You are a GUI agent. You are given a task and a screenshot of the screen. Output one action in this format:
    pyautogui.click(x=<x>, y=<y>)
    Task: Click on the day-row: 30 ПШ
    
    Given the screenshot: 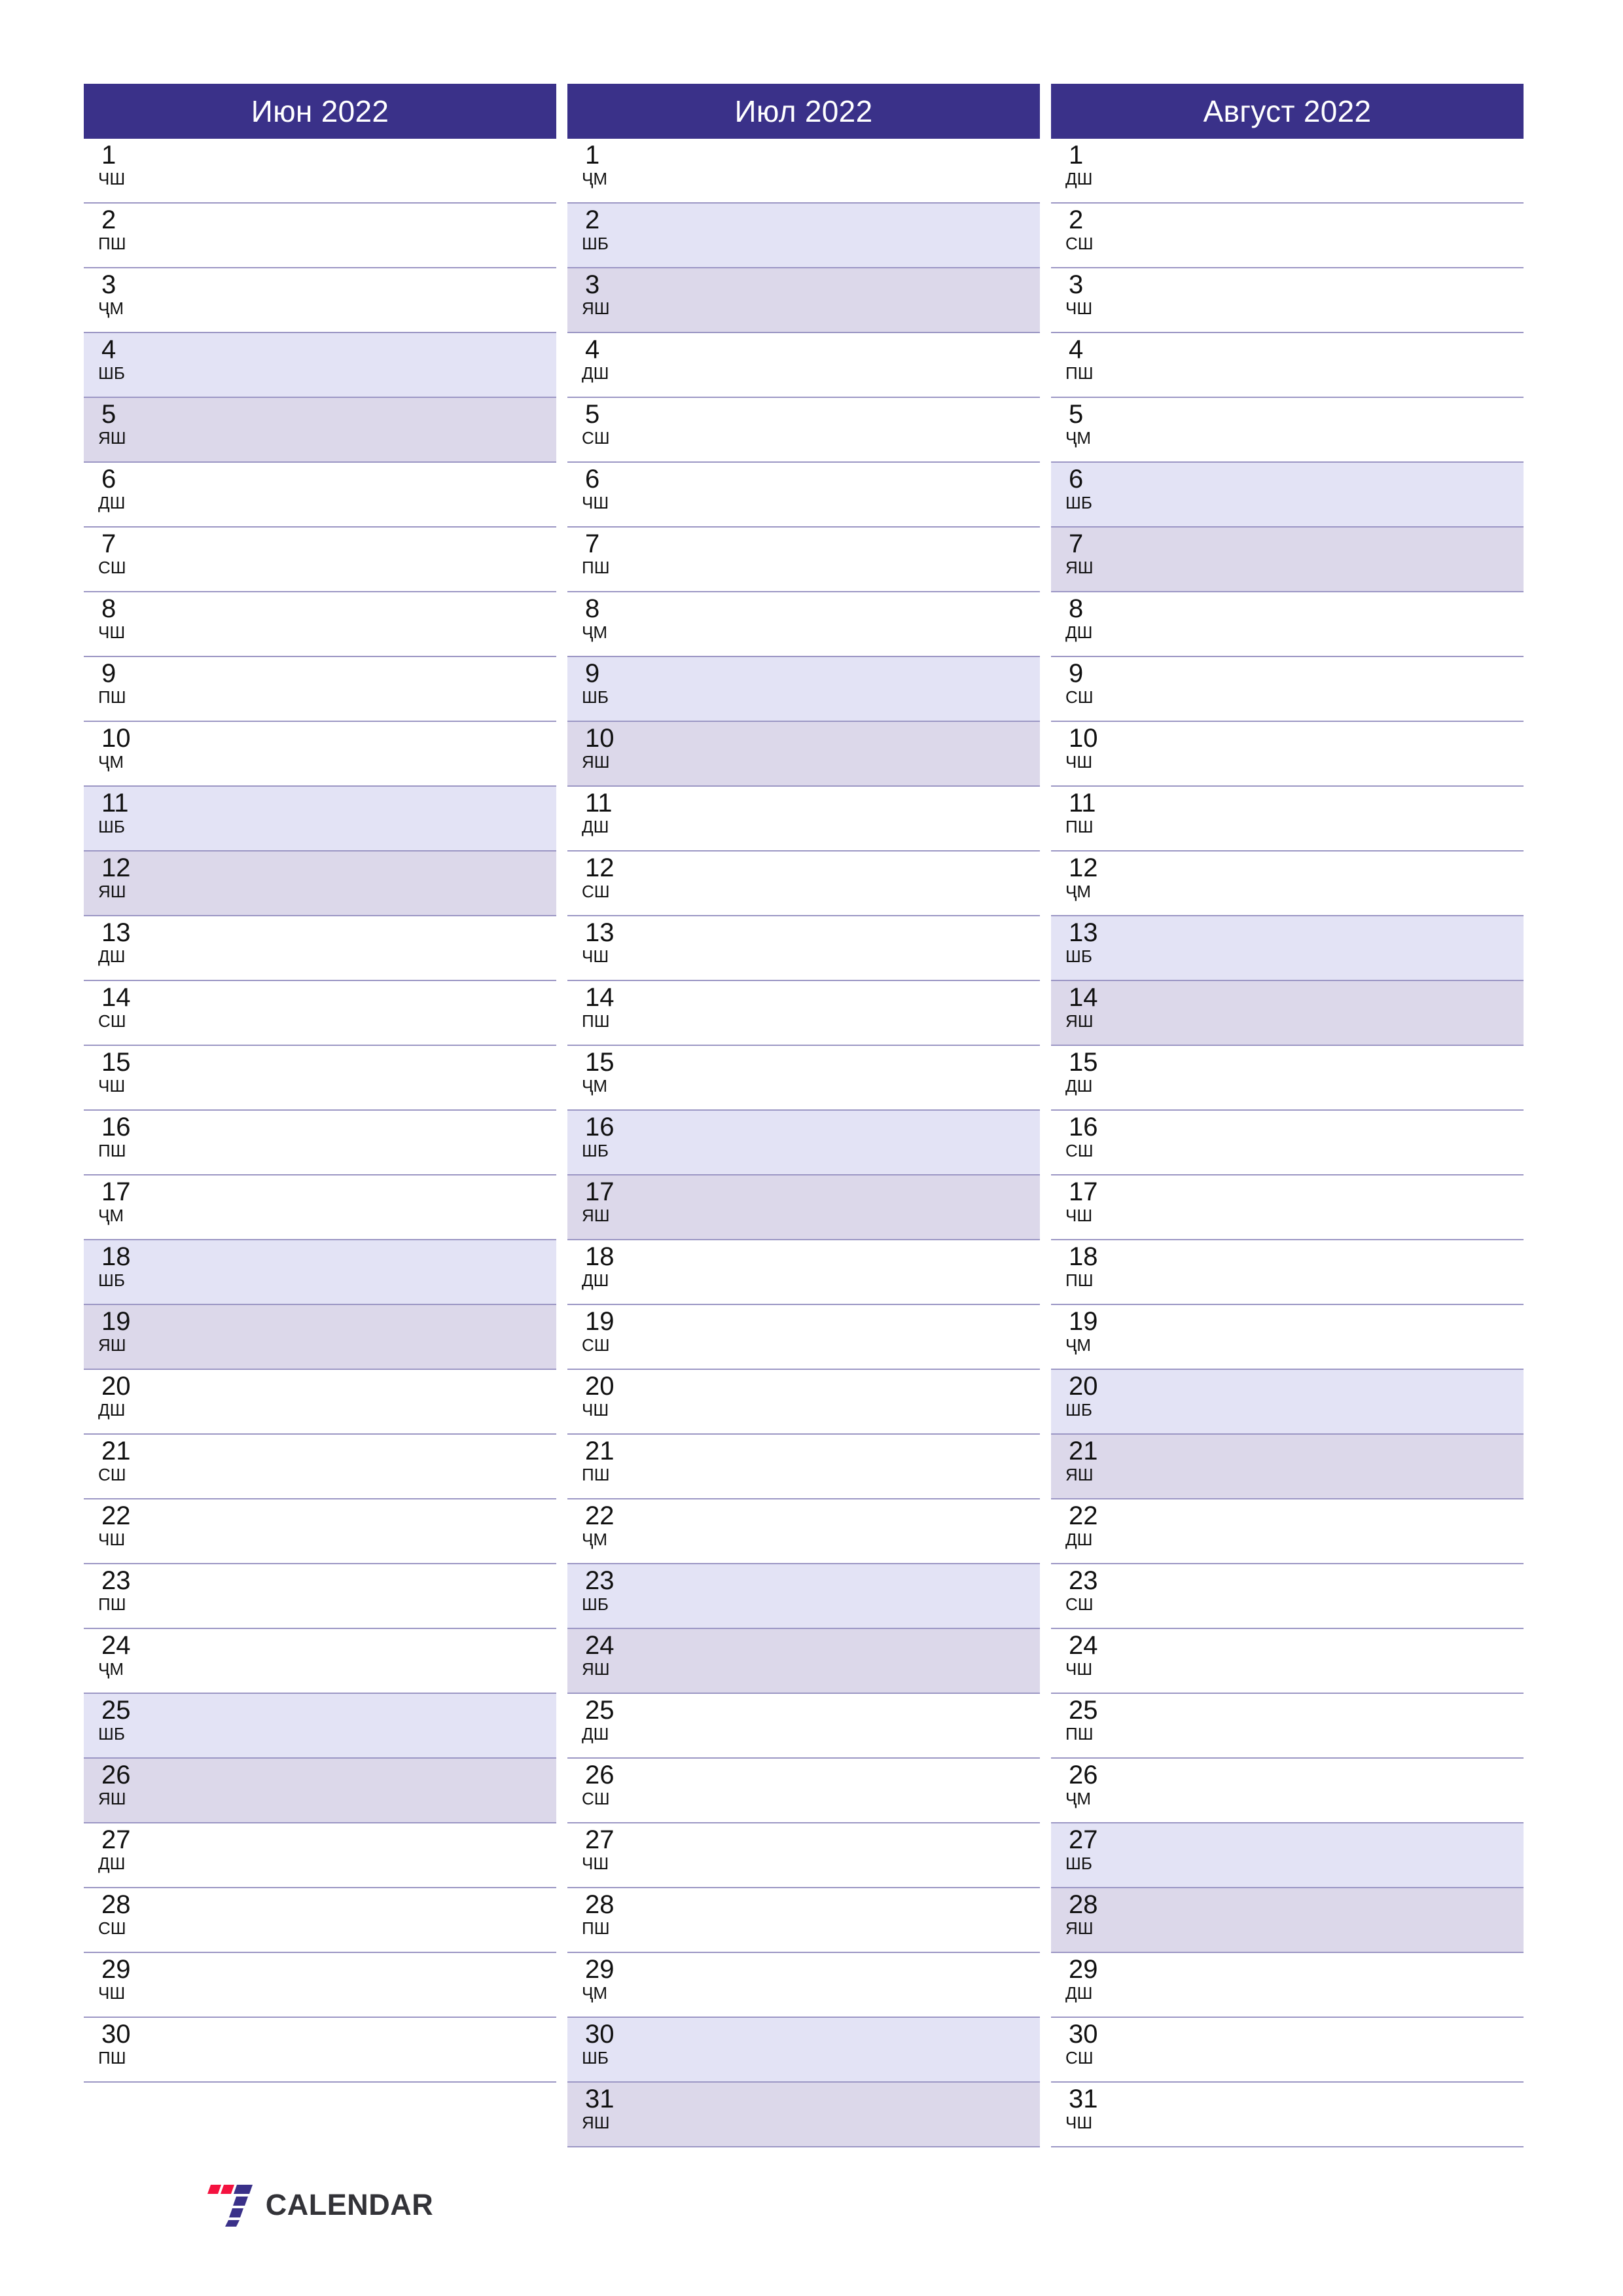 What is the action you would take?
    pyautogui.click(x=320, y=2050)
    